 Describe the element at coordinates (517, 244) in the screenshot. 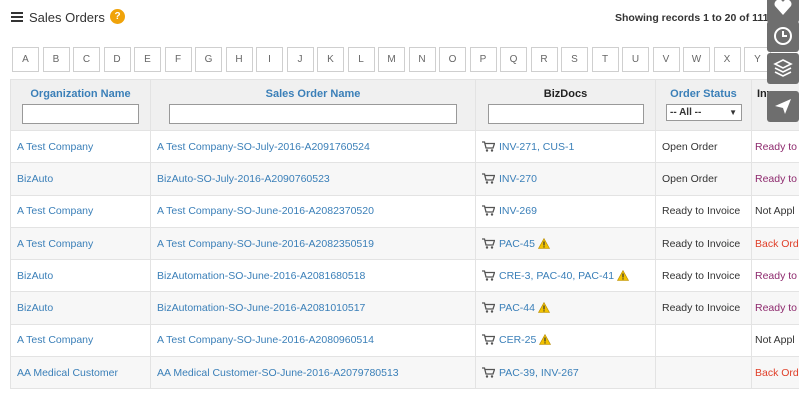

I see `bizdoc-links: PAC-45` at that location.